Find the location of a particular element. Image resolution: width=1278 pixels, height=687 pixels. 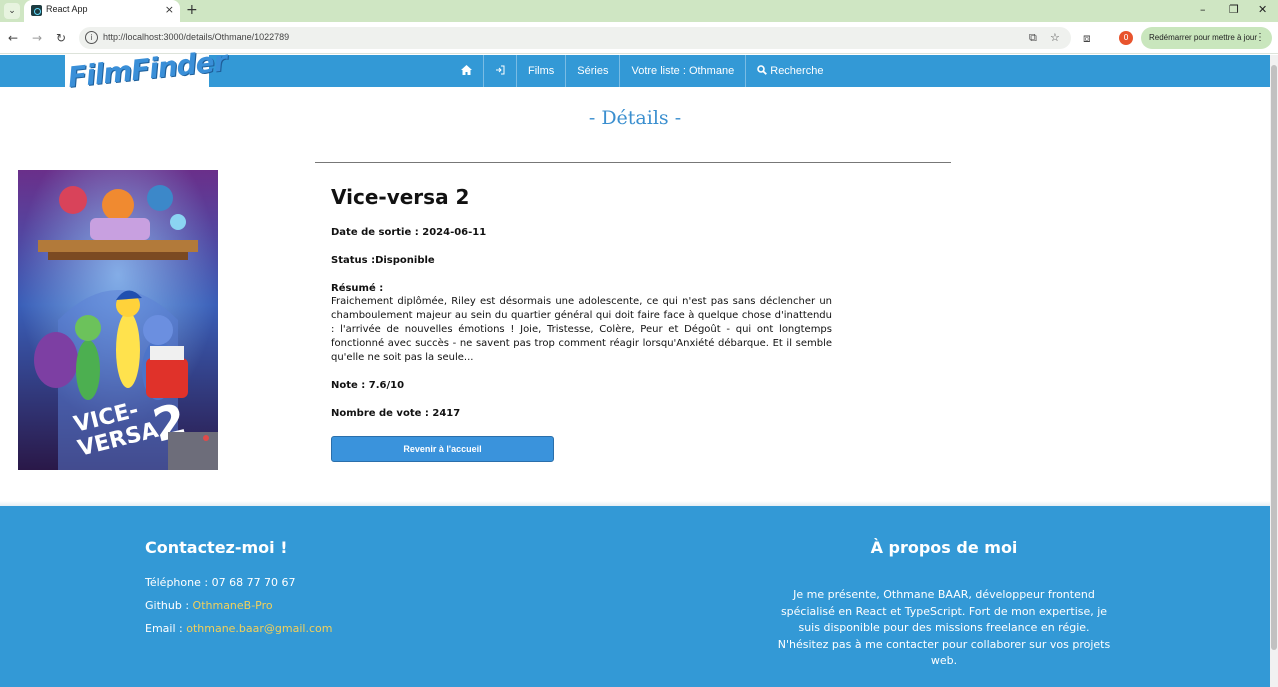

home-icon is located at coordinates (466, 70).